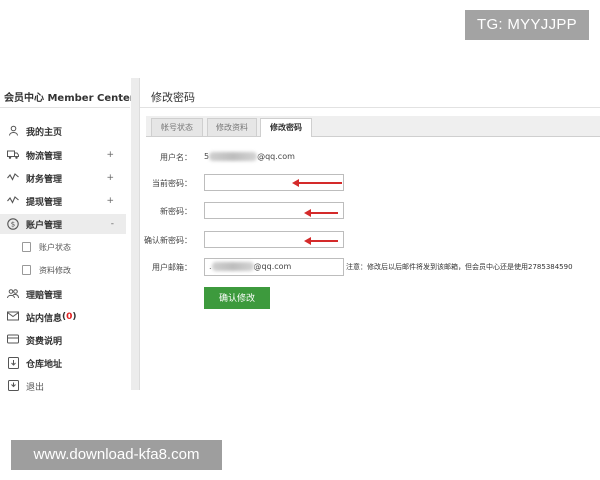 This screenshot has height=480, width=600. I want to click on sidebar-item-label: 财务管理, so click(44, 179).